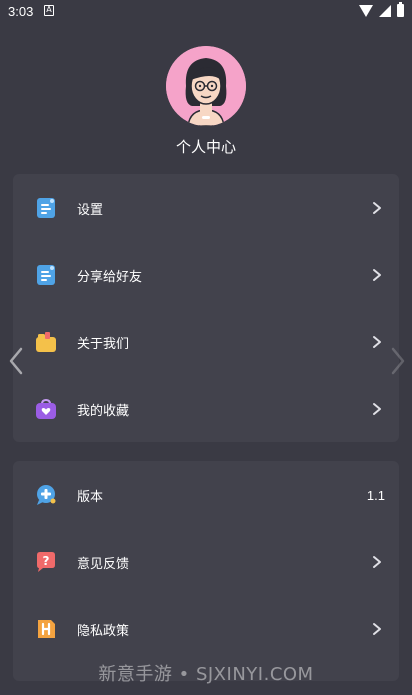 Image resolution: width=412 pixels, height=695 pixels. What do you see at coordinates (103, 564) in the screenshot?
I see `menu-item-label: 意见反馈` at bounding box center [103, 564].